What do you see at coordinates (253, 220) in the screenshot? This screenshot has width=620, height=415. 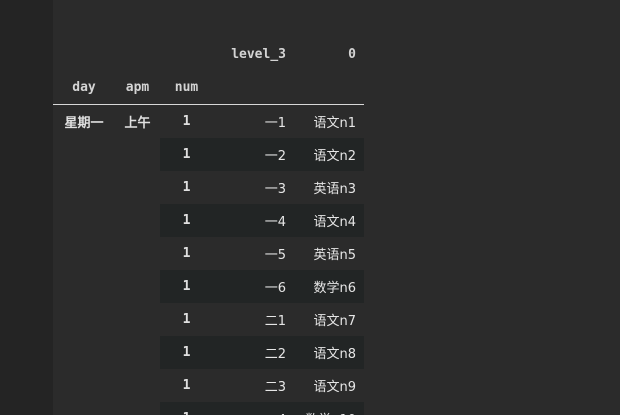 I see `level-cell: 一4` at bounding box center [253, 220].